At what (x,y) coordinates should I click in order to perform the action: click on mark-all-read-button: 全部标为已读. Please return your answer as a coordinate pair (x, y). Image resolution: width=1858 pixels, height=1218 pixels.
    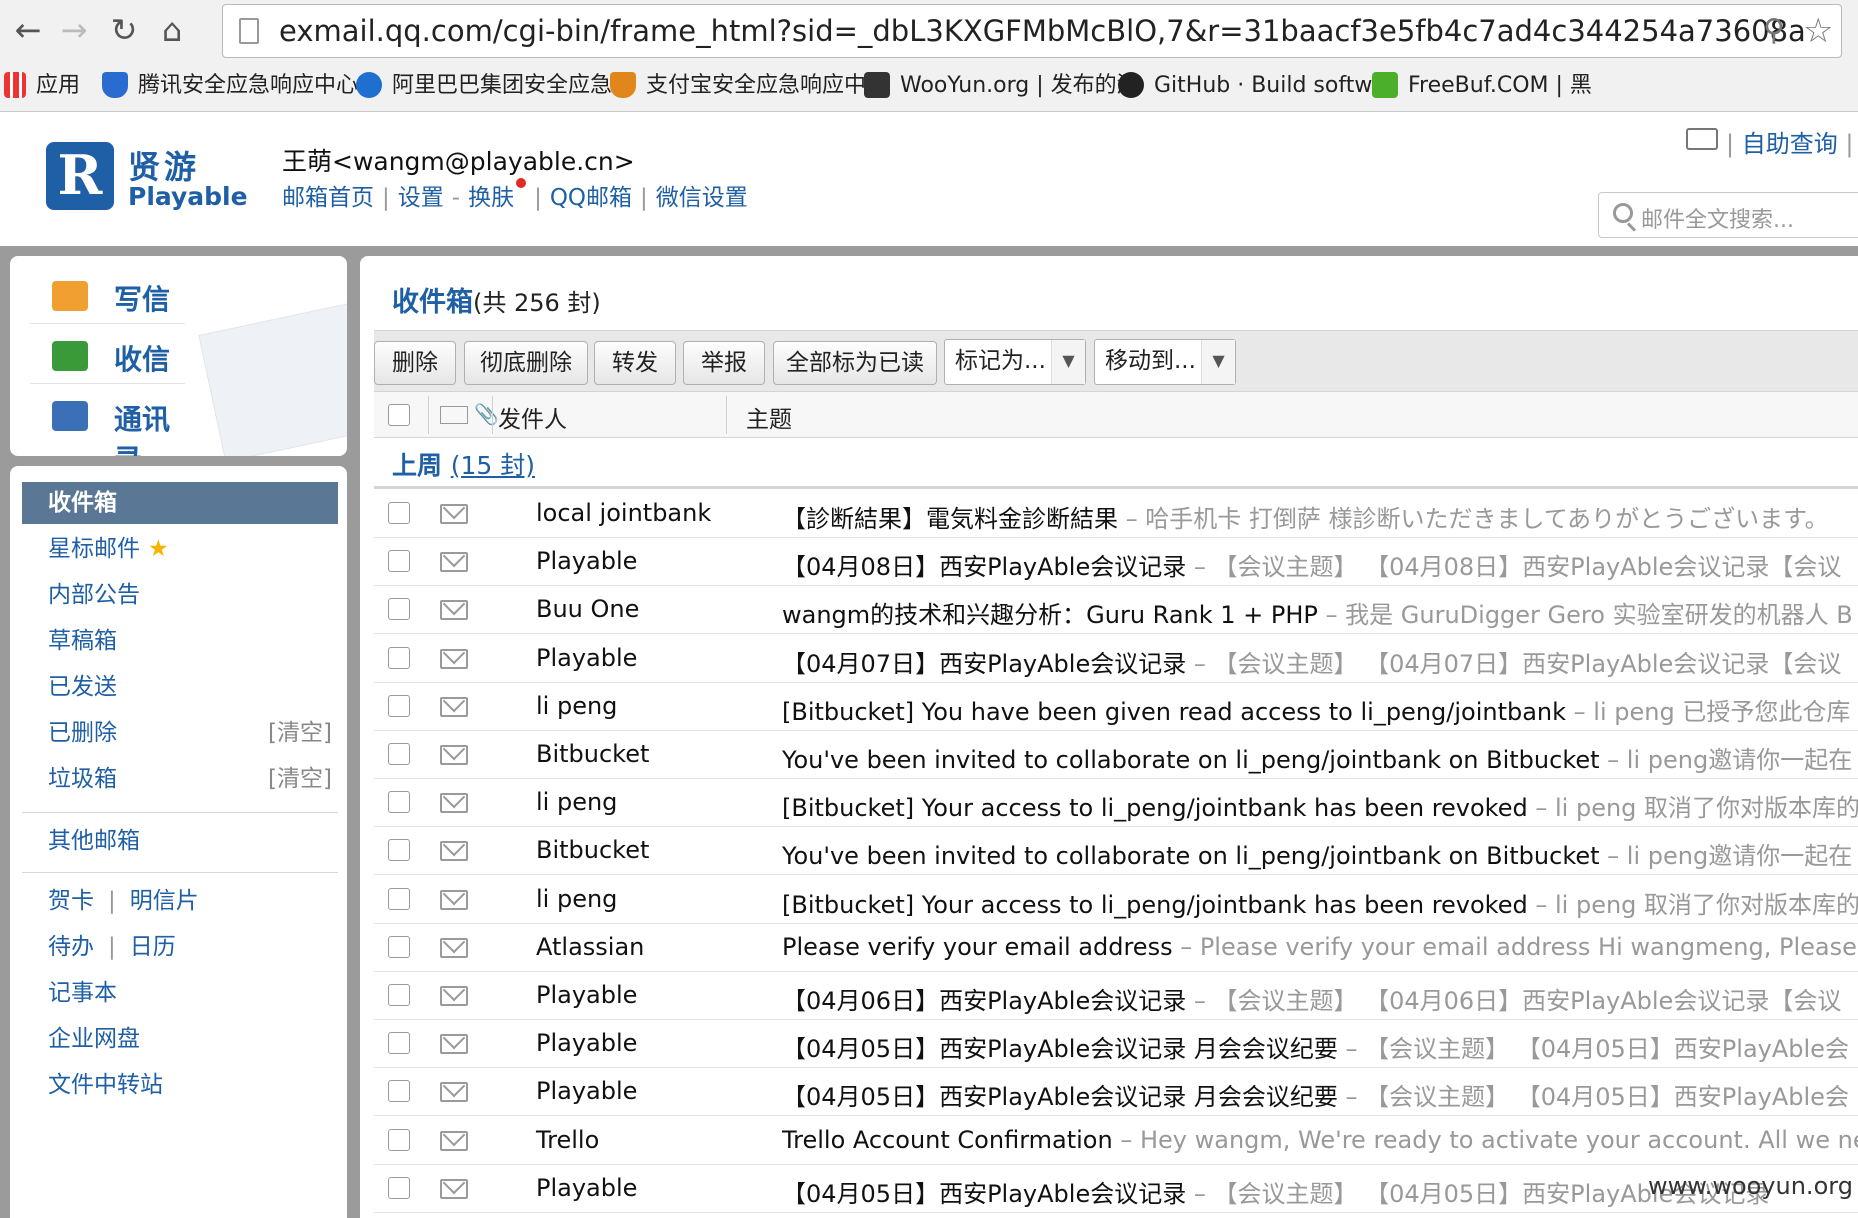
    Looking at the image, I should click on (855, 363).